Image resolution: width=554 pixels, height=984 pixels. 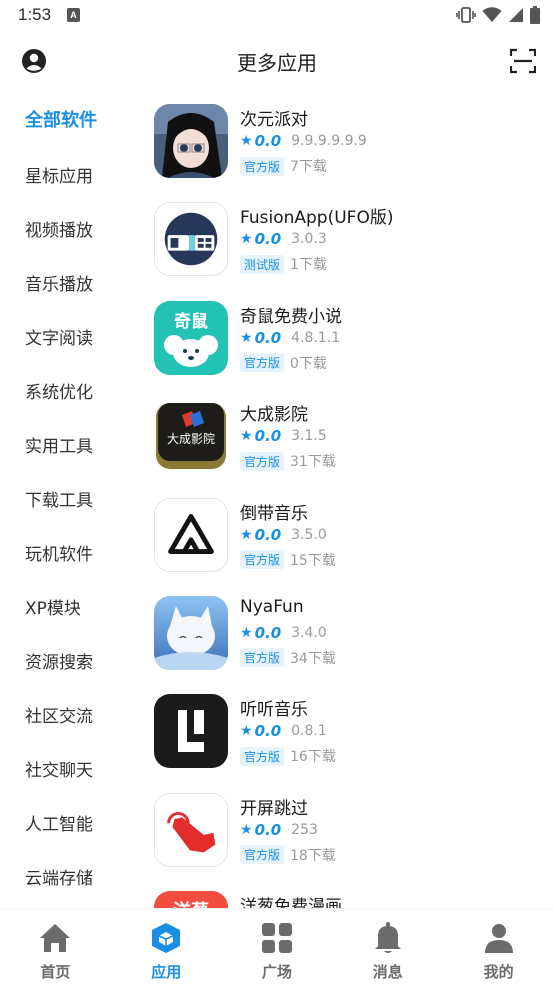 I want to click on bell-icon, so click(x=387, y=937).